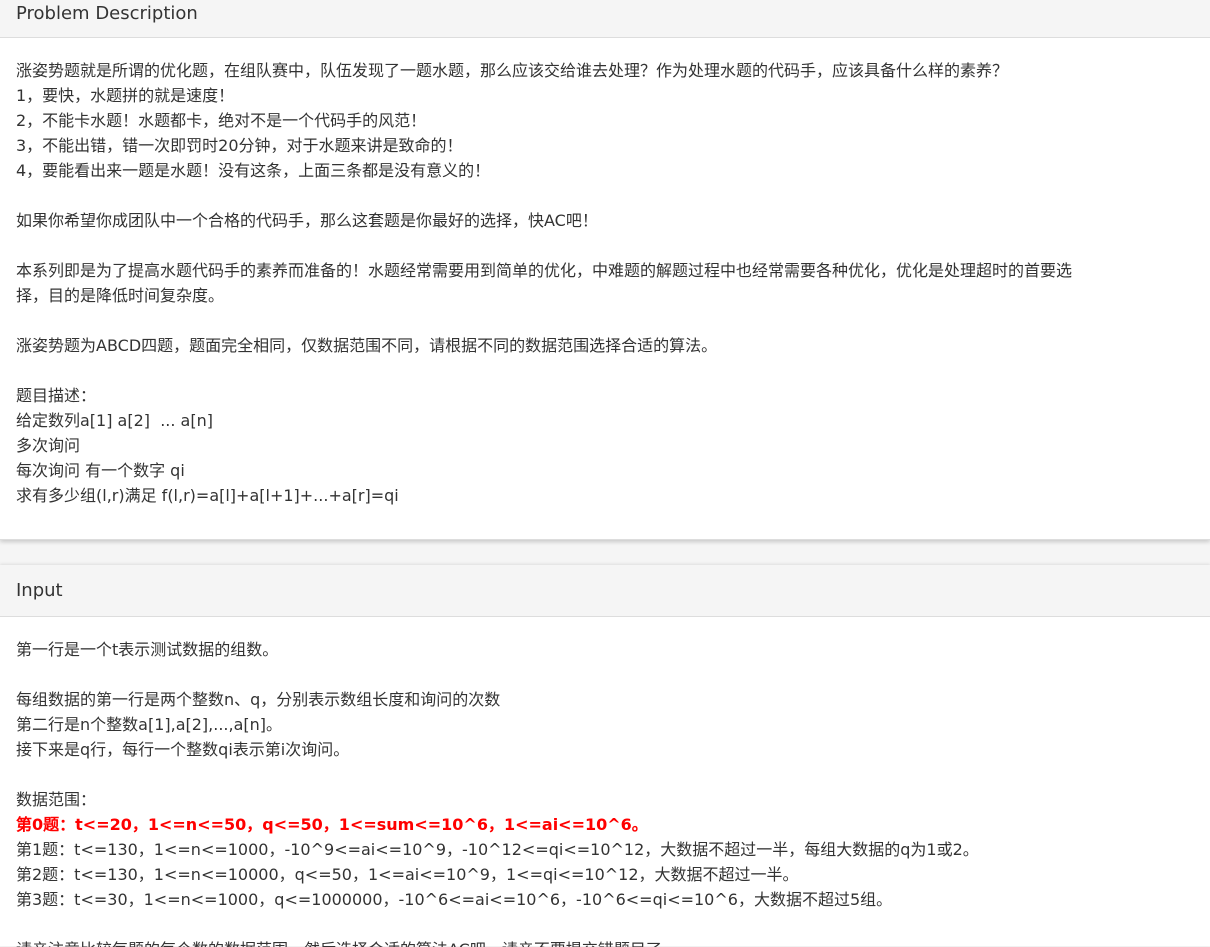 The image size is (1210, 947). What do you see at coordinates (258, 699) in the screenshot?
I see `input-line: 每组数据的第一行是两个整数n、q，分别表示数组长度和询问的次数` at bounding box center [258, 699].